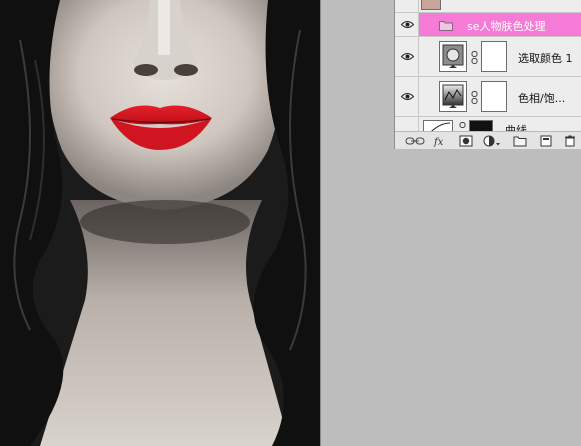 This screenshot has width=581, height=446. I want to click on hue-saturation-icon, so click(453, 96).